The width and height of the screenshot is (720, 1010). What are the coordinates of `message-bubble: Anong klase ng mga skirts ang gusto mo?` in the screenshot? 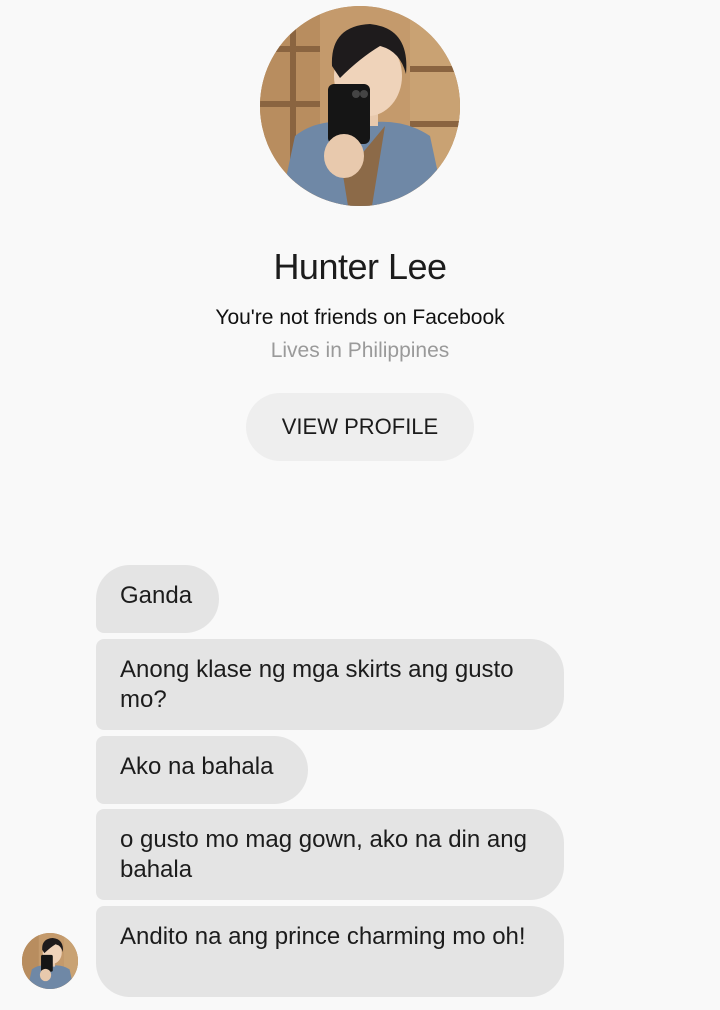 It's located at (330, 684).